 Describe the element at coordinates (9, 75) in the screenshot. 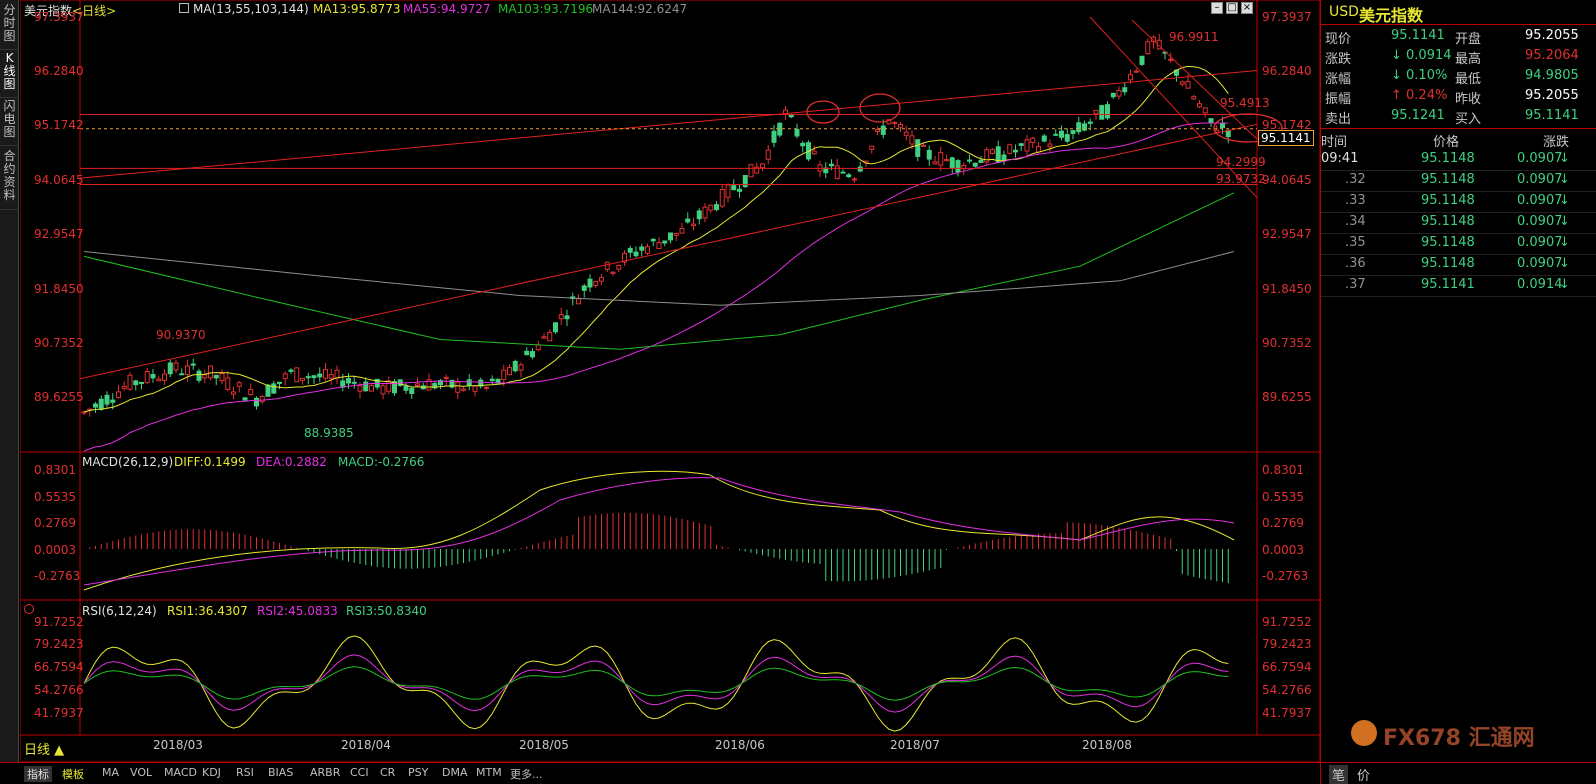

I see `tab-kline: K线图` at that location.